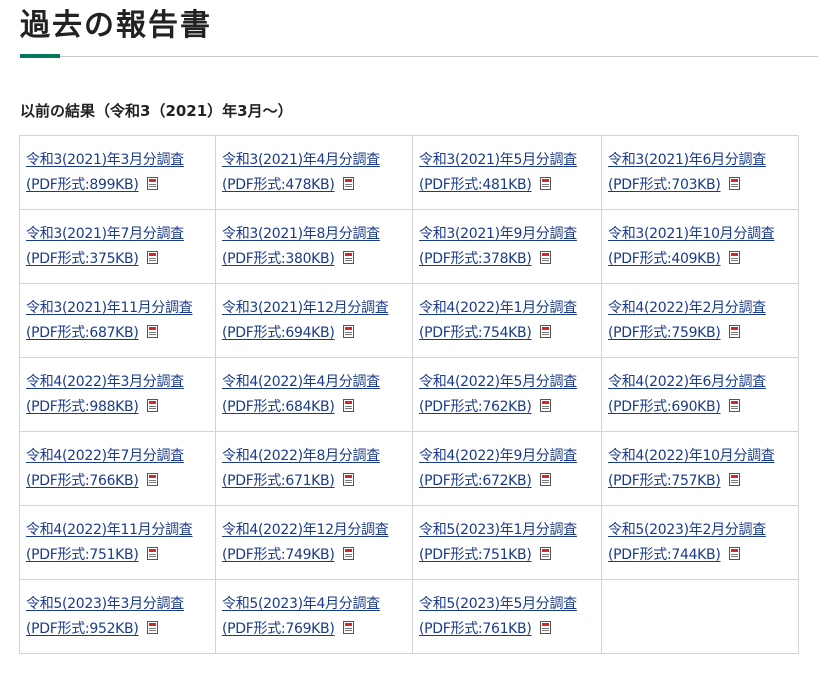  I want to click on table-cell: 令和4(2022)年5月分調査 (PDF形式:762KB), so click(507, 394).